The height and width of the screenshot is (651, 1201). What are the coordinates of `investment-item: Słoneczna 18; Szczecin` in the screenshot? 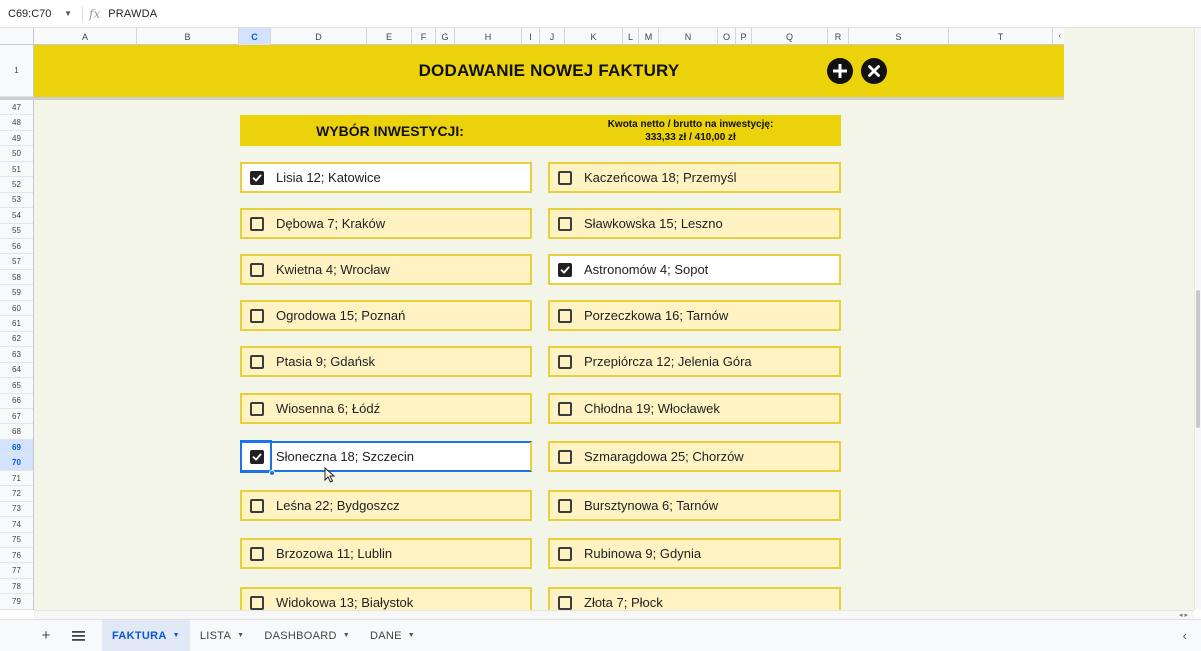 It's located at (386, 456).